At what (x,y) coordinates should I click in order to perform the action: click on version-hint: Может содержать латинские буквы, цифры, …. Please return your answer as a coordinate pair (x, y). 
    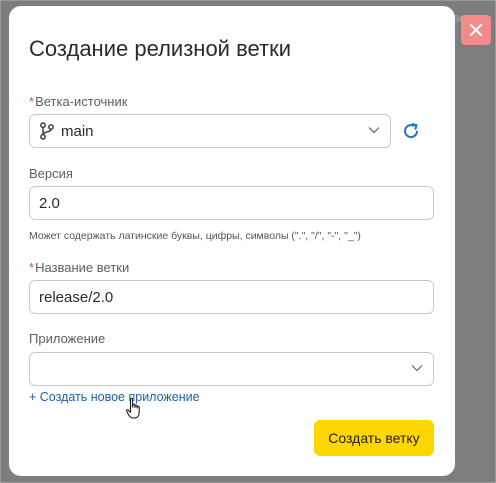
    Looking at the image, I should click on (195, 236).